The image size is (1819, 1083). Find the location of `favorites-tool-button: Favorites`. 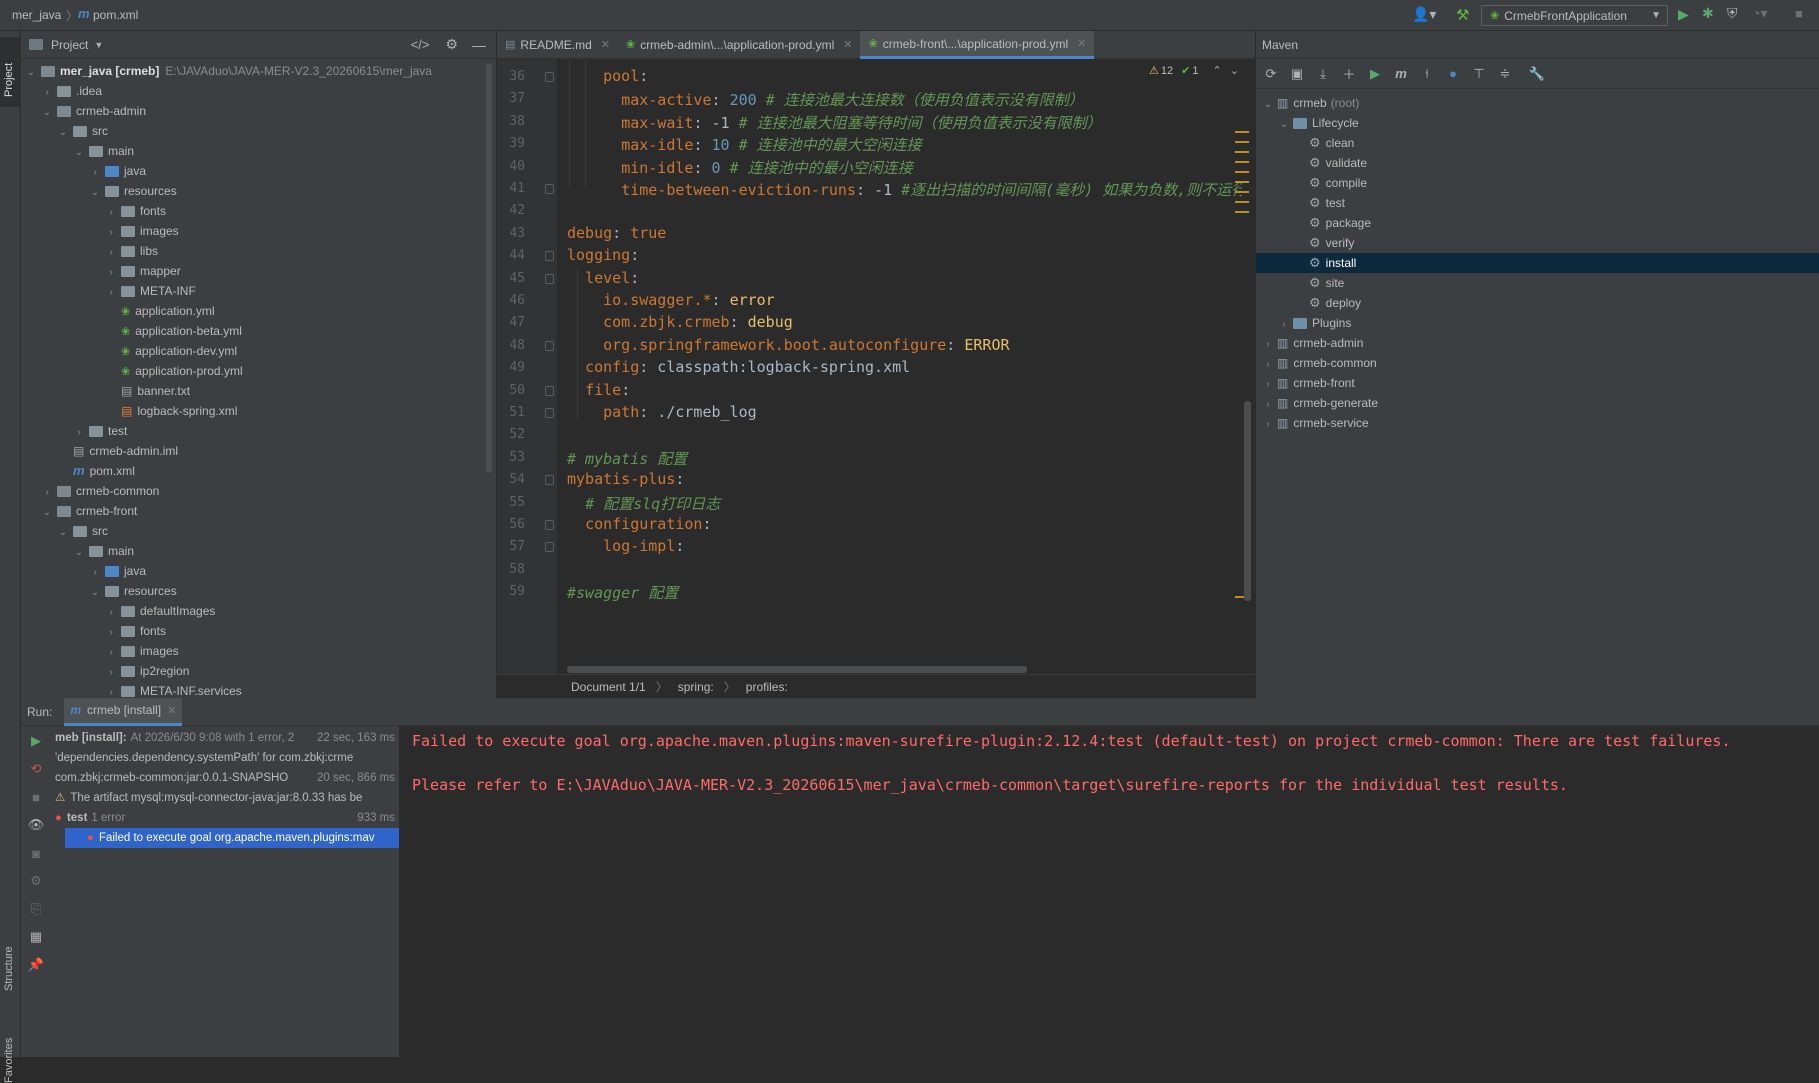

favorites-tool-button: Favorites is located at coordinates (9, 1060).